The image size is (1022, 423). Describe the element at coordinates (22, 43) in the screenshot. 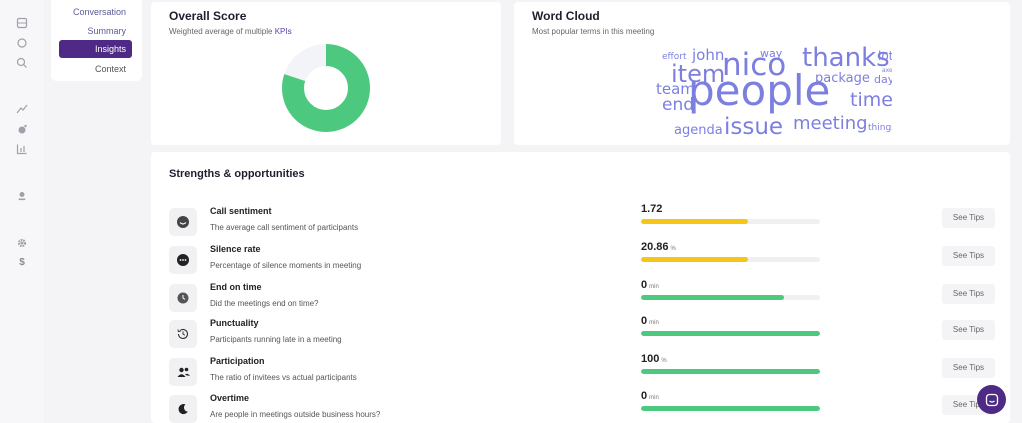

I see `circle-icon` at that location.